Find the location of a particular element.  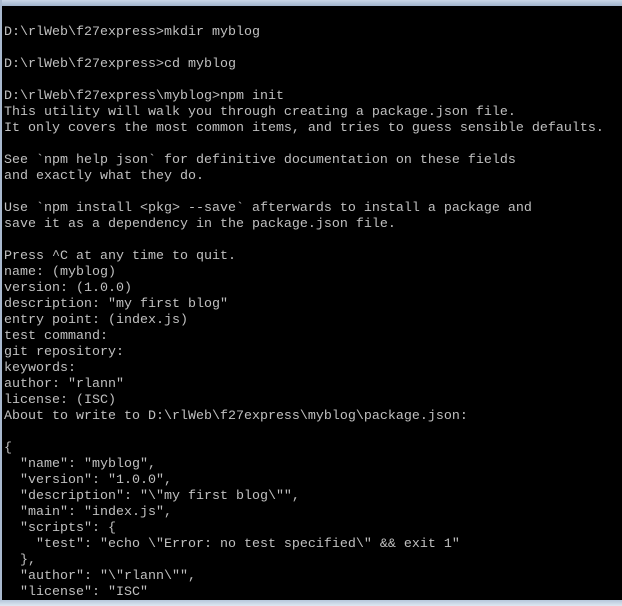

window-frame-left is located at coordinates (1, 303).